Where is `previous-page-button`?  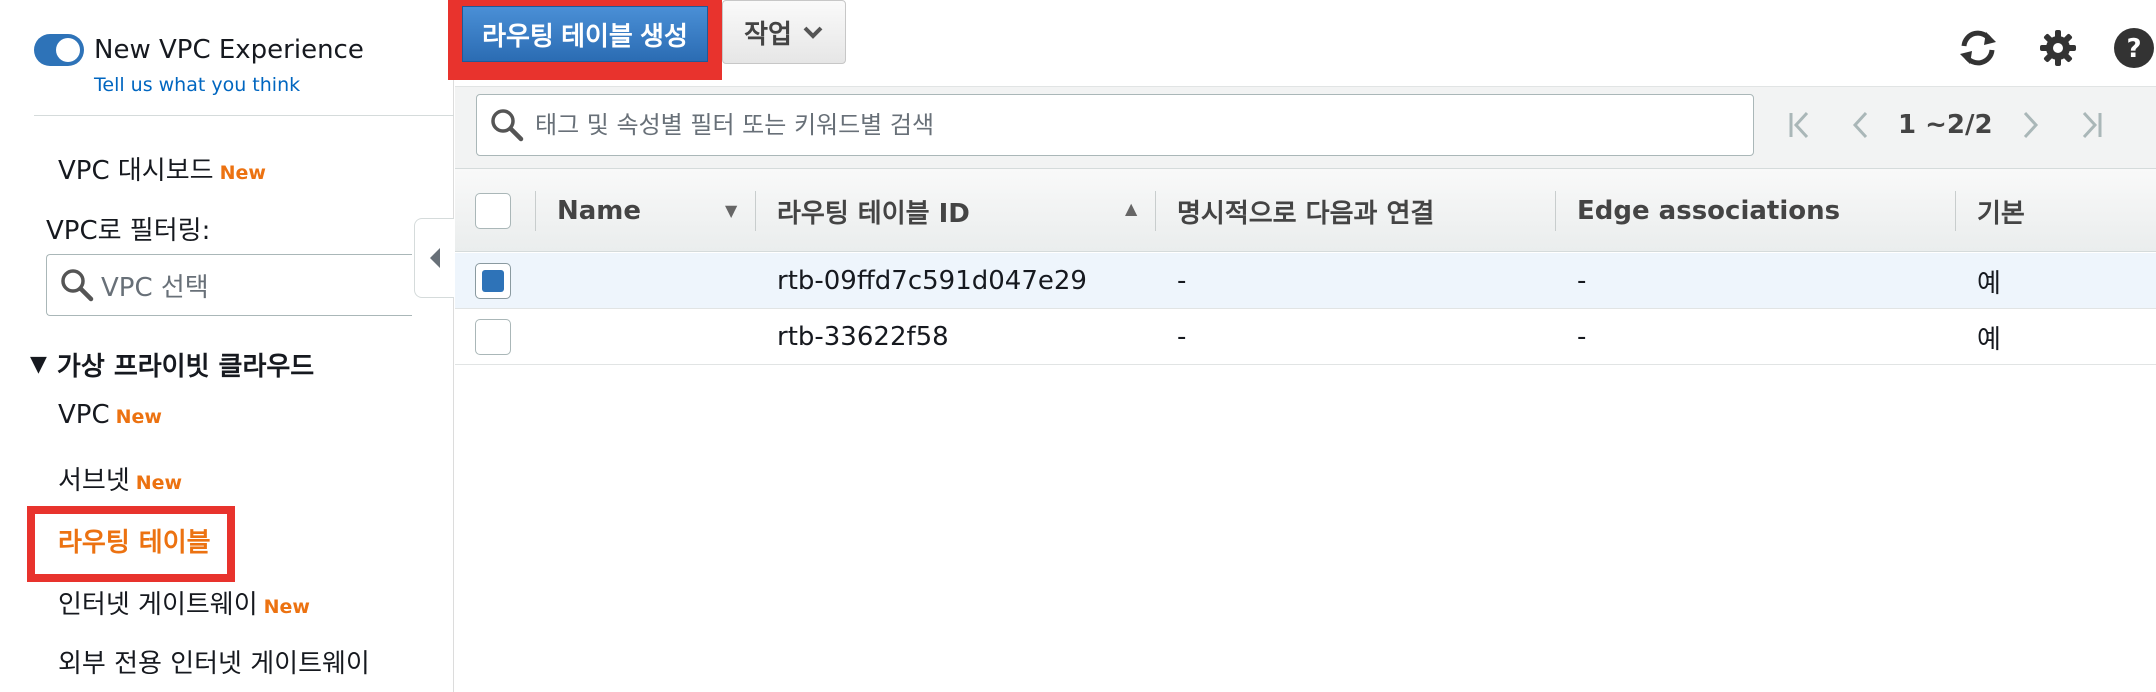 previous-page-button is located at coordinates (1860, 125).